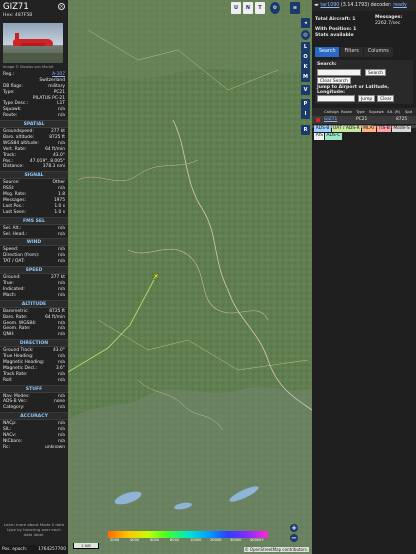 Image resolution: width=416 pixels, height=554 pixels. What do you see at coordinates (20, 323) in the screenshot?
I see `detail-label: Geom. WGS84:` at bounding box center [20, 323].